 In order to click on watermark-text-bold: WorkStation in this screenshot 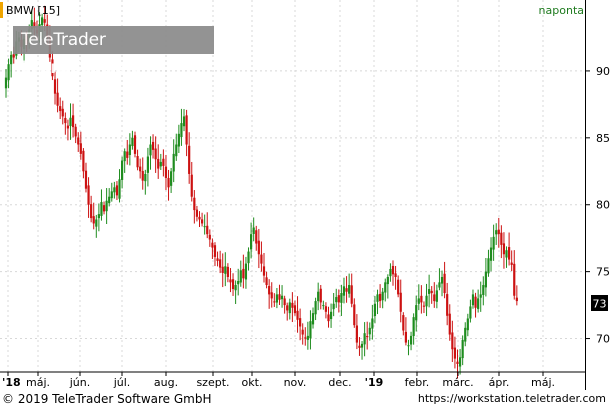, I will do `click(79, 68)`.